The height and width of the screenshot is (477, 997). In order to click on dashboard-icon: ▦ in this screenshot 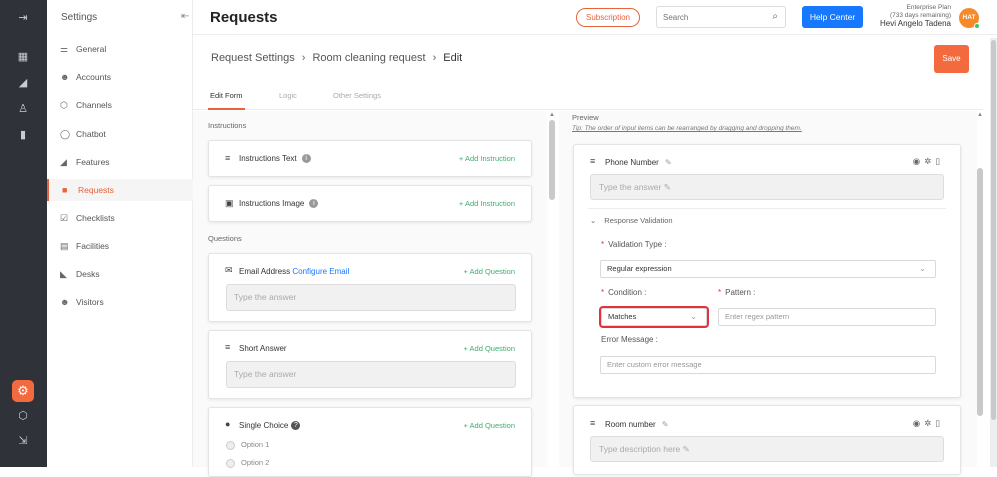, I will do `click(23, 57)`.